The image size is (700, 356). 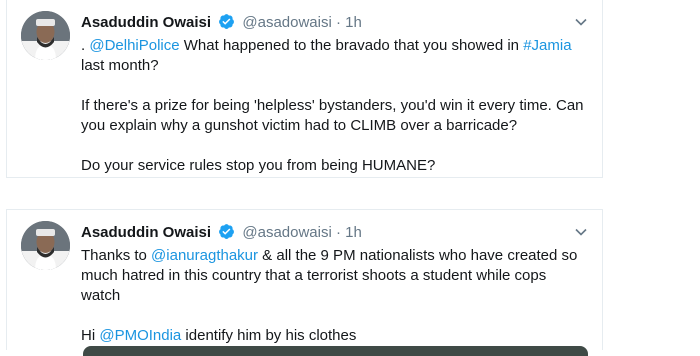 What do you see at coordinates (134, 45) in the screenshot?
I see `mention-link: @DelhiPolice` at bounding box center [134, 45].